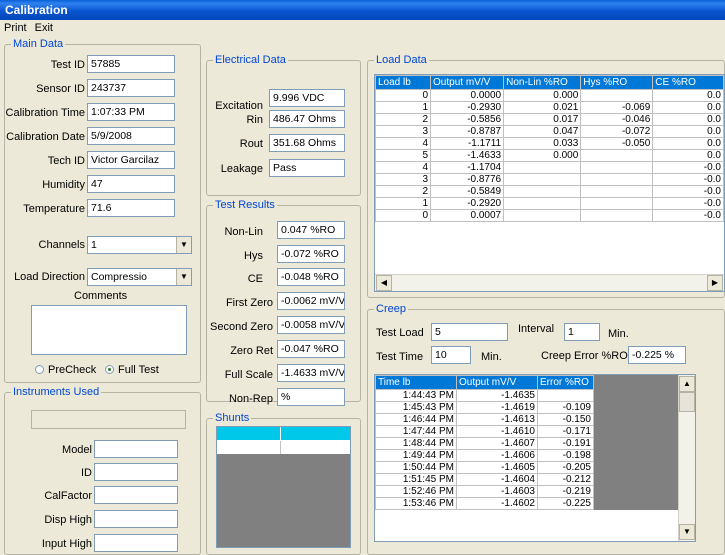 The image size is (725, 555). What do you see at coordinates (311, 277) in the screenshot?
I see `ce-field: -0.048 %RO` at bounding box center [311, 277].